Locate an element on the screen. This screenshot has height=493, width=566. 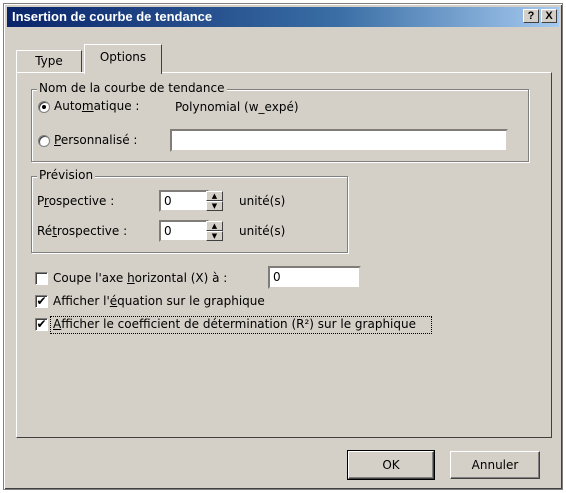
forward-label: Prospective : is located at coordinates (76, 201).